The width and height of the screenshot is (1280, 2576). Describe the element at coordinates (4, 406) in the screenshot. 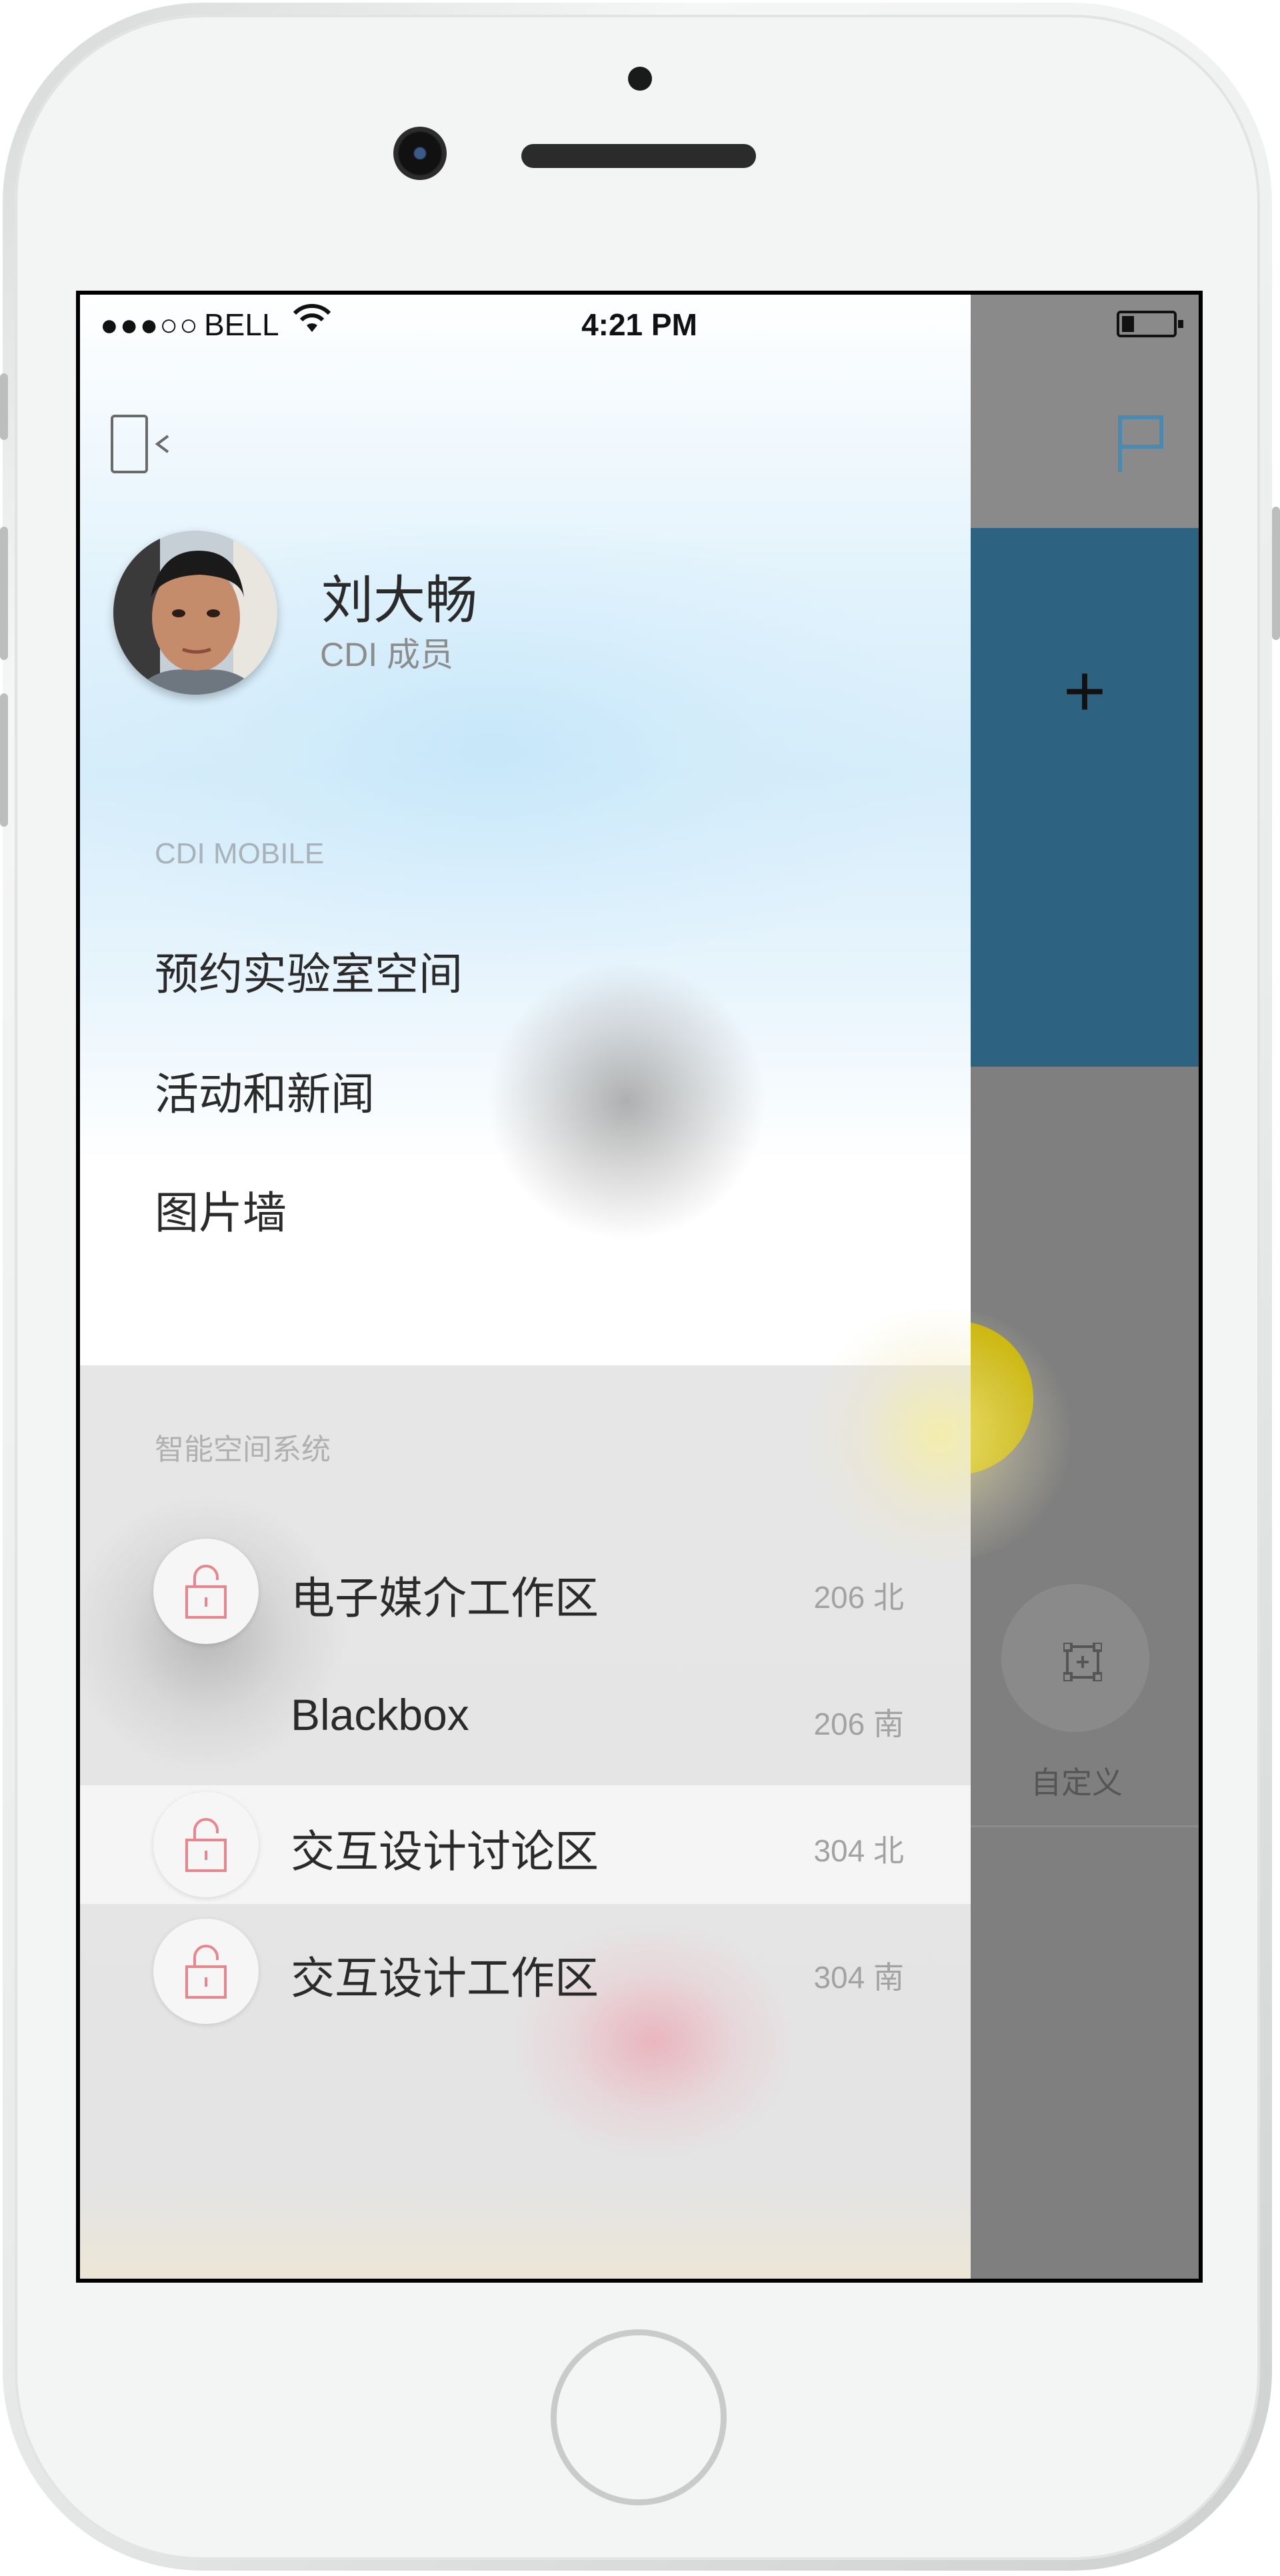

I see `mute-switch` at that location.